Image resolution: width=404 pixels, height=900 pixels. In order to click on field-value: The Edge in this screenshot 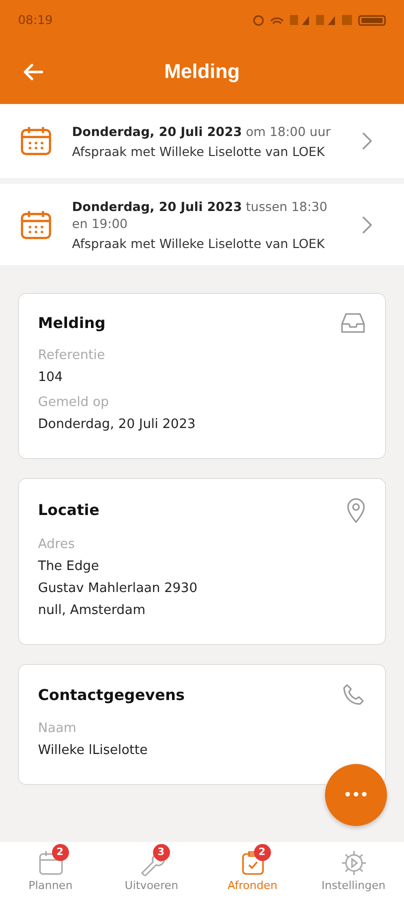, I will do `click(69, 567)`.